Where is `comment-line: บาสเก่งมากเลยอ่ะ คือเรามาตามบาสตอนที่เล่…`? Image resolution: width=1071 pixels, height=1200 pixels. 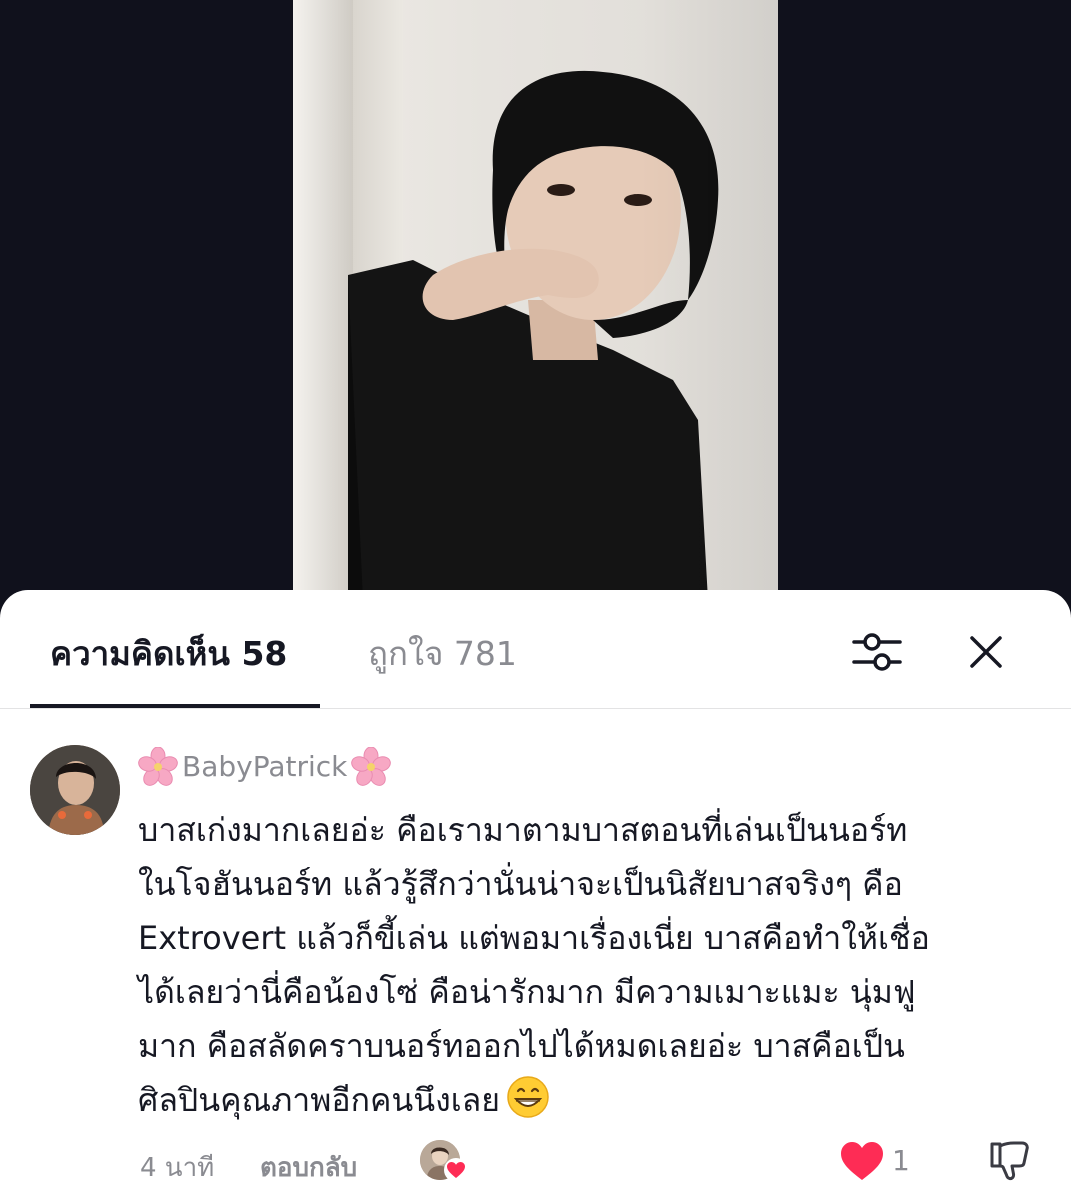
comment-line: บาสเก่งมากเลยอ่ะ คือเรามาตามบาสตอนที่เล่… is located at coordinates (523, 830).